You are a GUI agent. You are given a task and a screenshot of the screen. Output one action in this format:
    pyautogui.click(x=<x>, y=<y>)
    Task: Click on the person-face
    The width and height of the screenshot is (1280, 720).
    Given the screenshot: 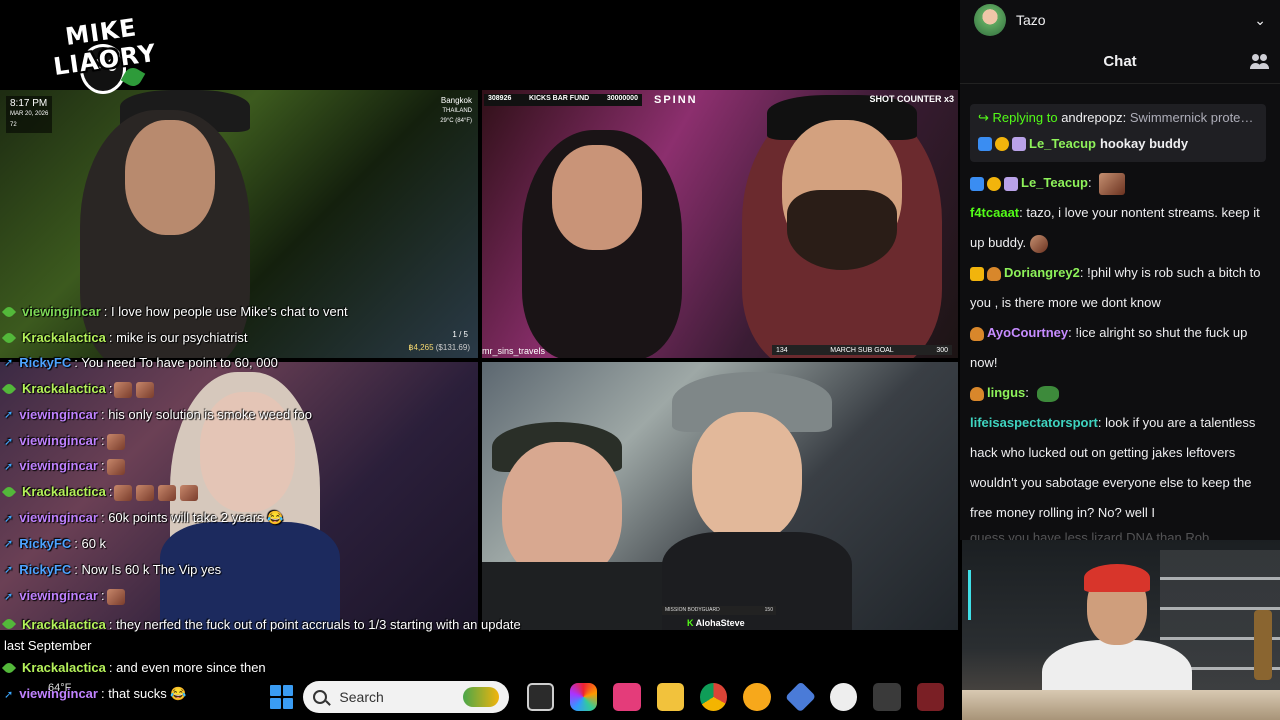 What is the action you would take?
    pyautogui.click(x=170, y=177)
    